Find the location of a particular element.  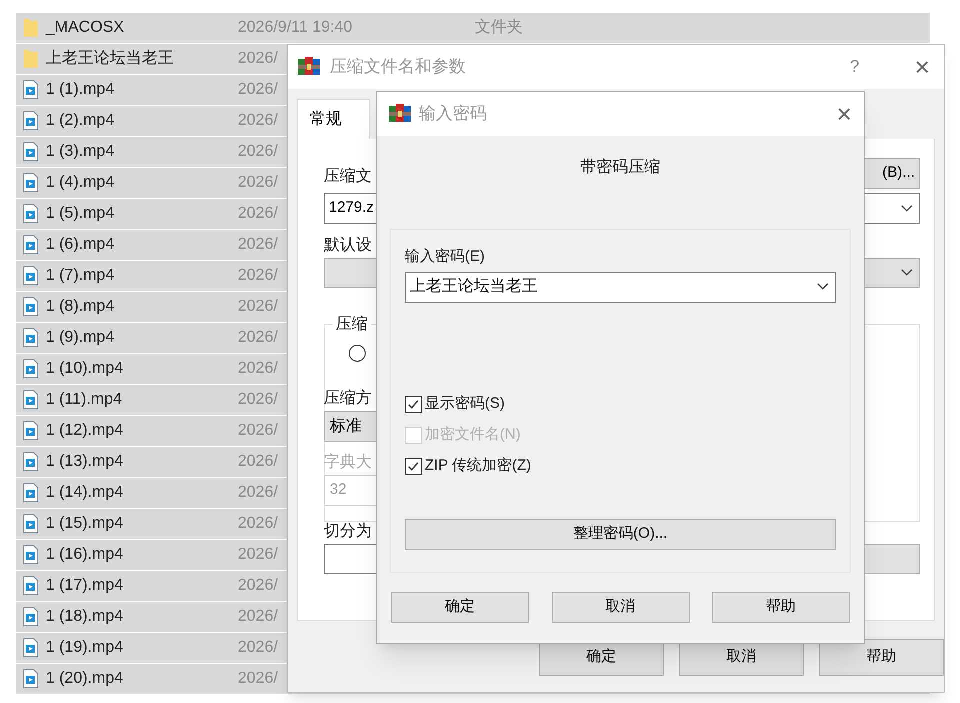

file-name: 1 (12).mp4 is located at coordinates (85, 431).